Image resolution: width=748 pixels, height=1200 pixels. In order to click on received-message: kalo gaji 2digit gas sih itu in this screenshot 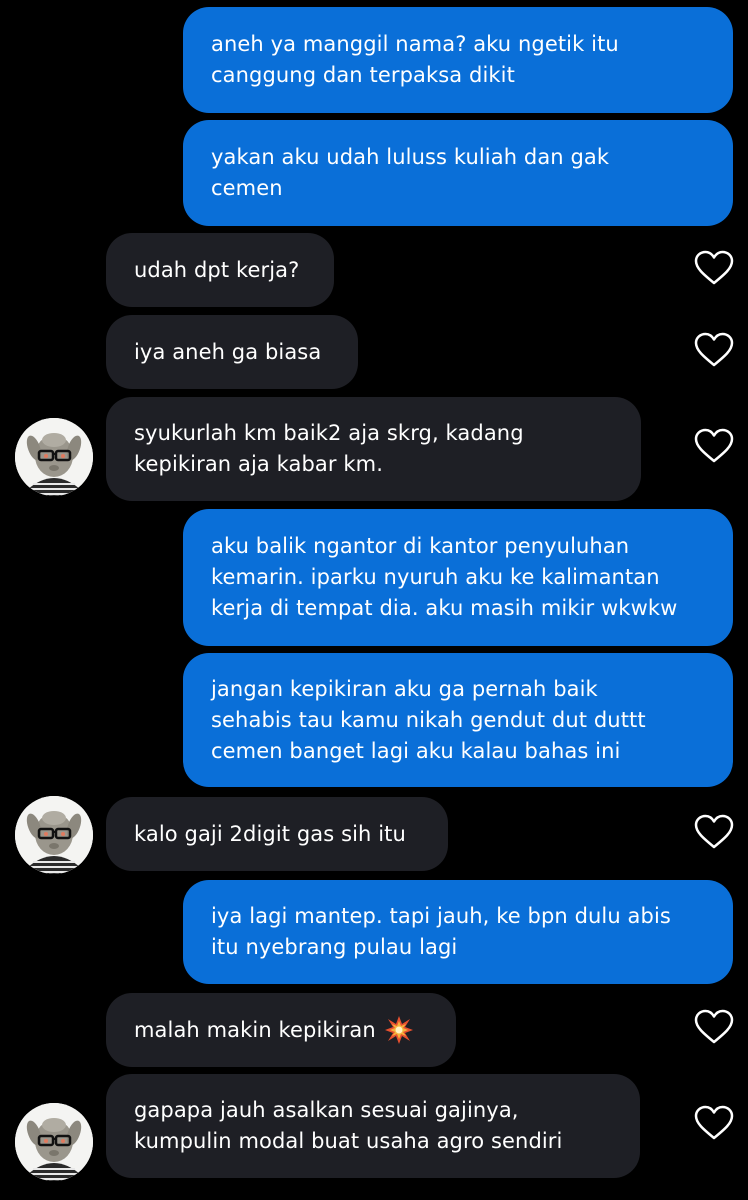, I will do `click(277, 834)`.